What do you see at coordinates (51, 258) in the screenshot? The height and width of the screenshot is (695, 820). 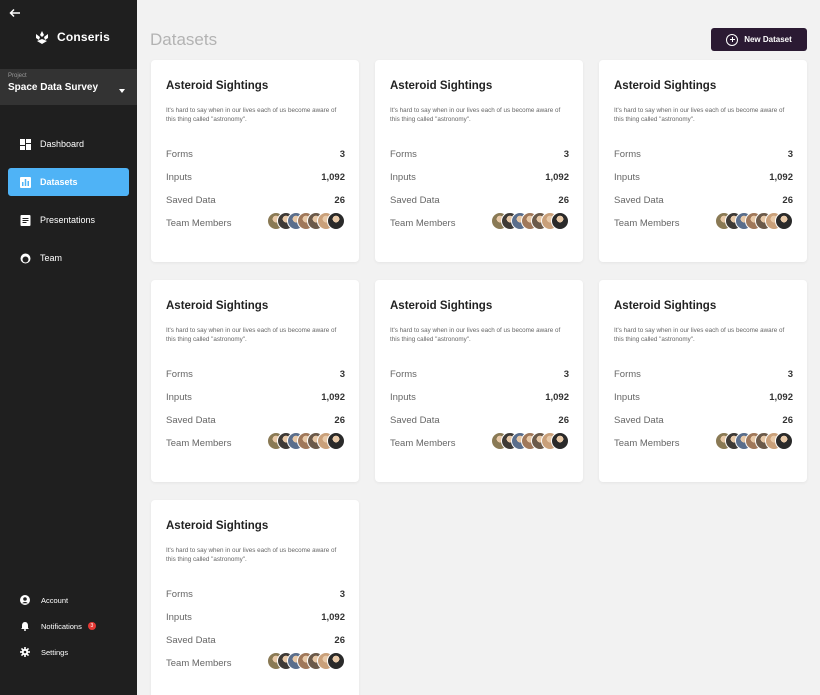 I see `nav-label: Team` at bounding box center [51, 258].